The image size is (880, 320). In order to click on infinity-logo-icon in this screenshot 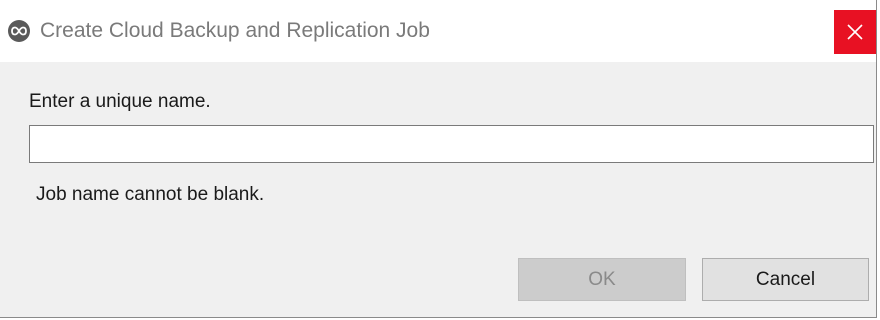, I will do `click(19, 31)`.